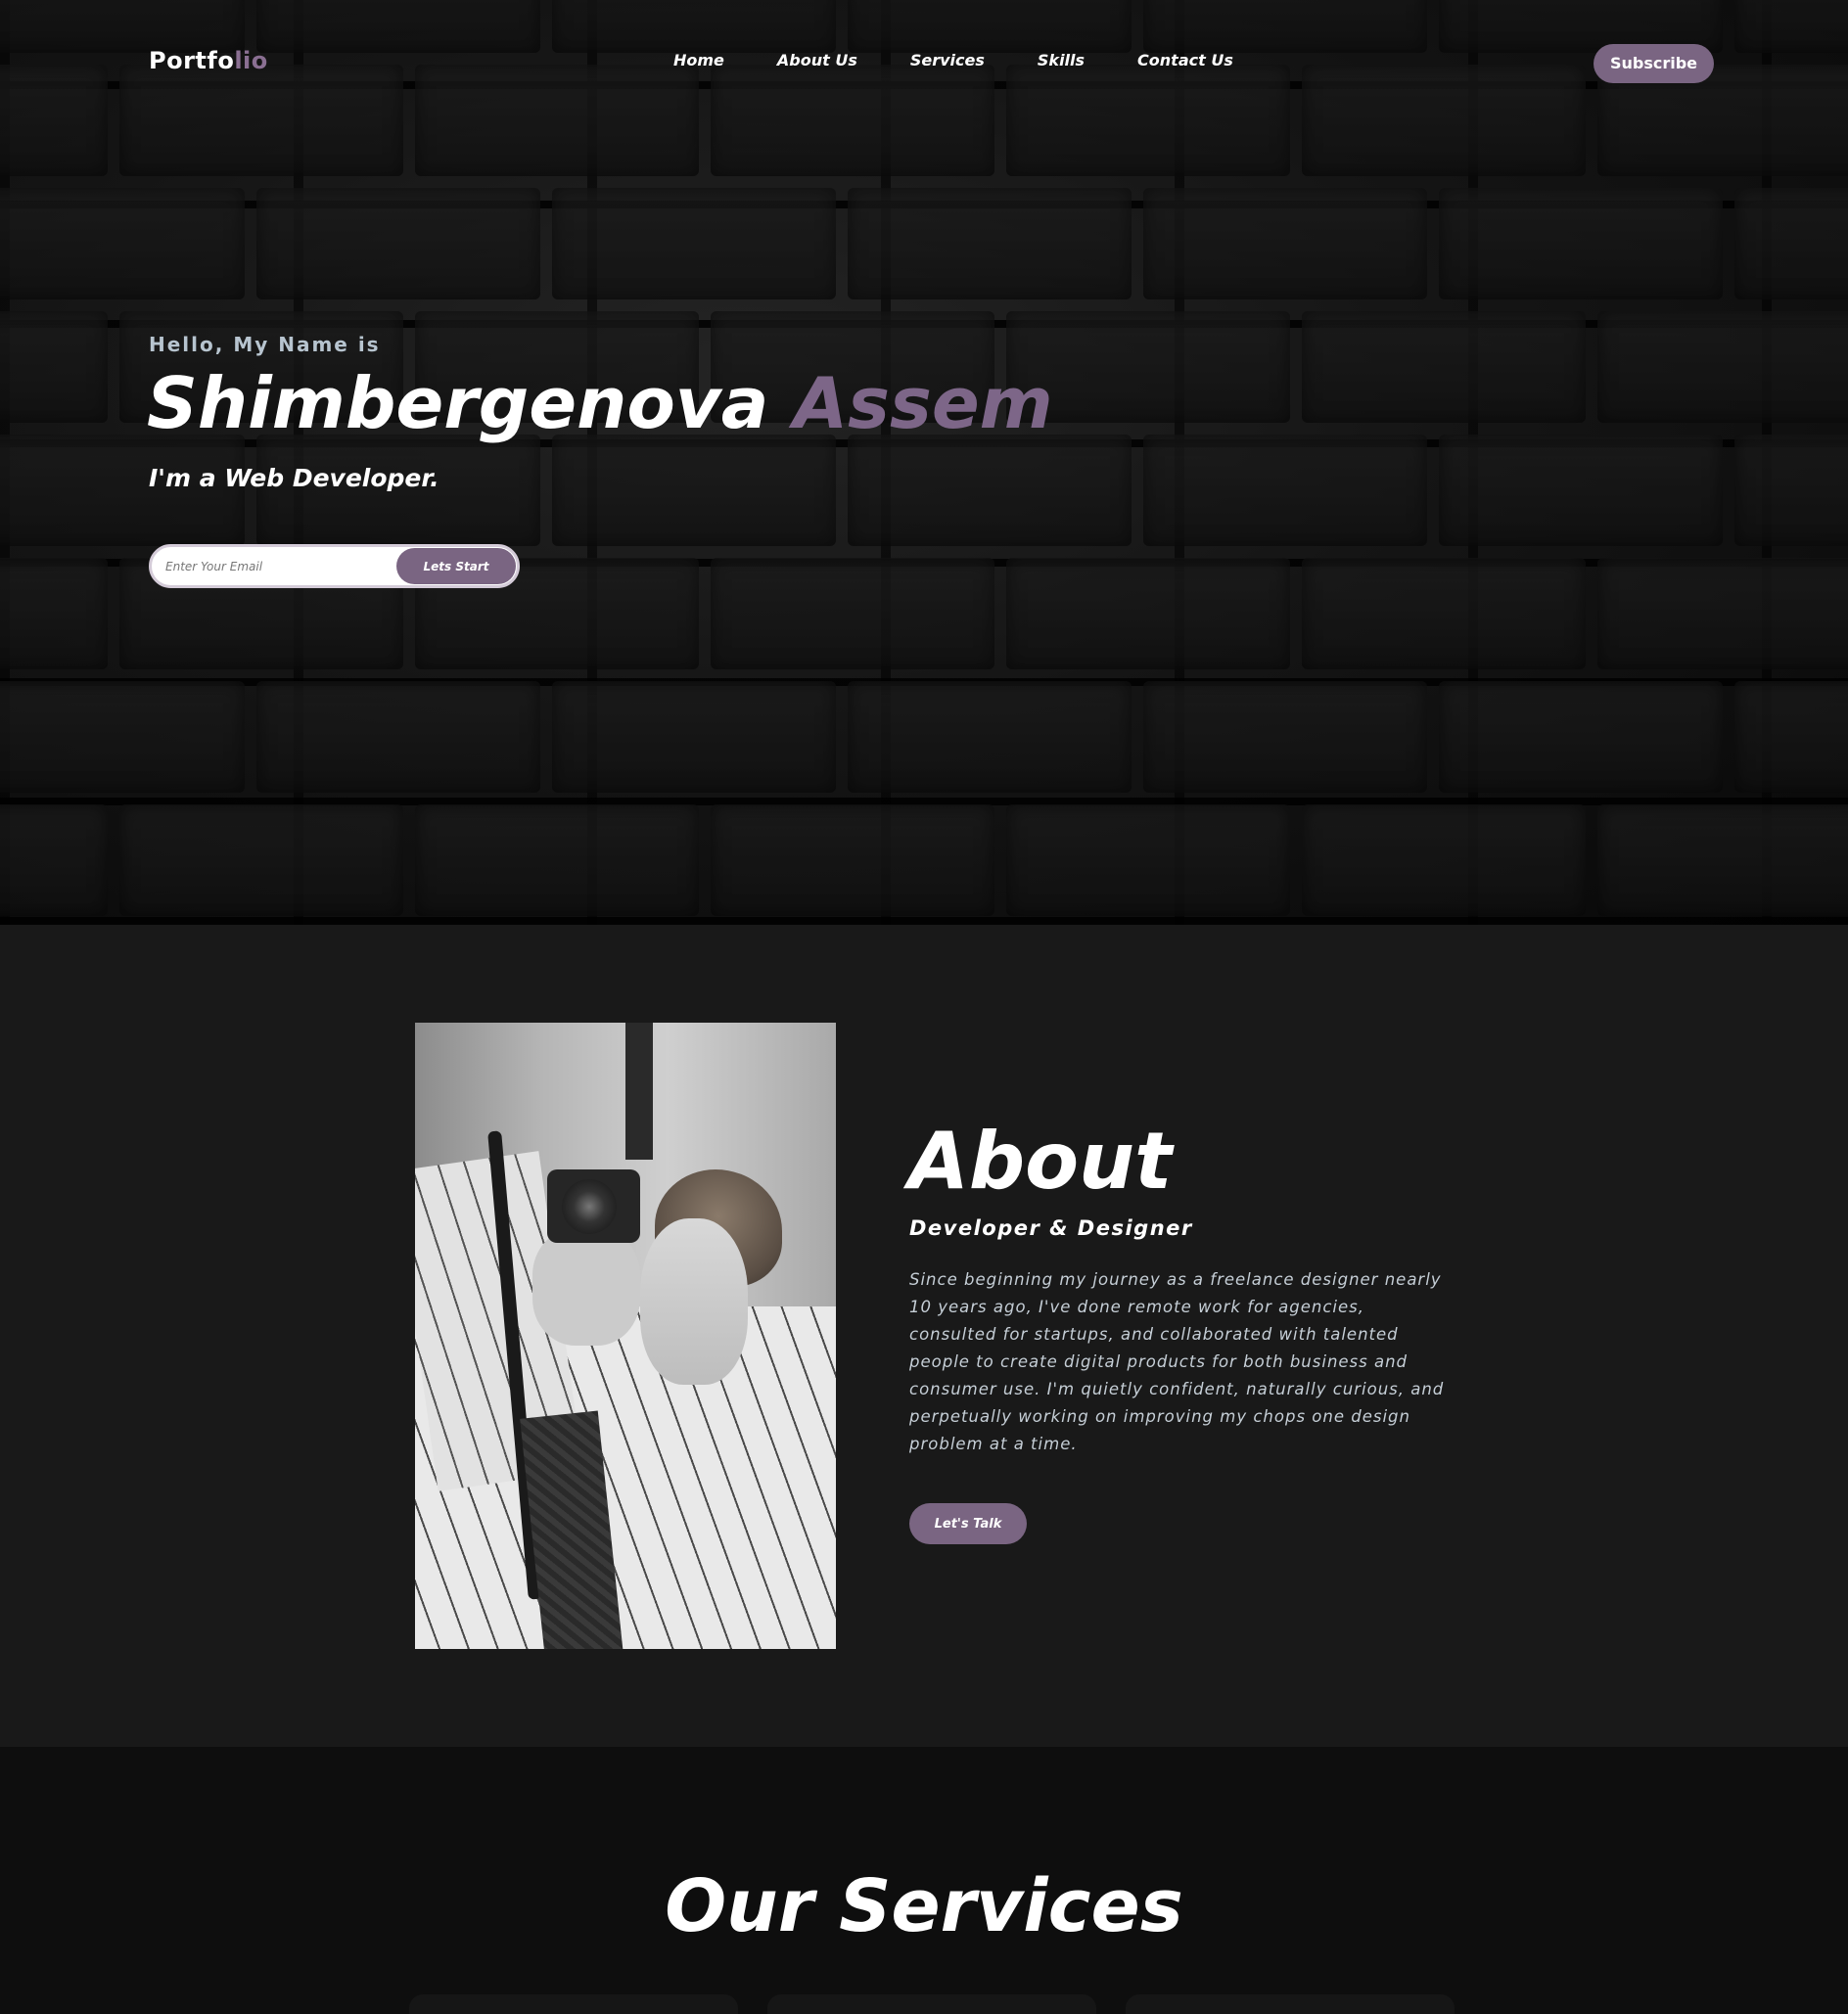 This screenshot has width=1848, height=2014. I want to click on profile-photo, so click(625, 1336).